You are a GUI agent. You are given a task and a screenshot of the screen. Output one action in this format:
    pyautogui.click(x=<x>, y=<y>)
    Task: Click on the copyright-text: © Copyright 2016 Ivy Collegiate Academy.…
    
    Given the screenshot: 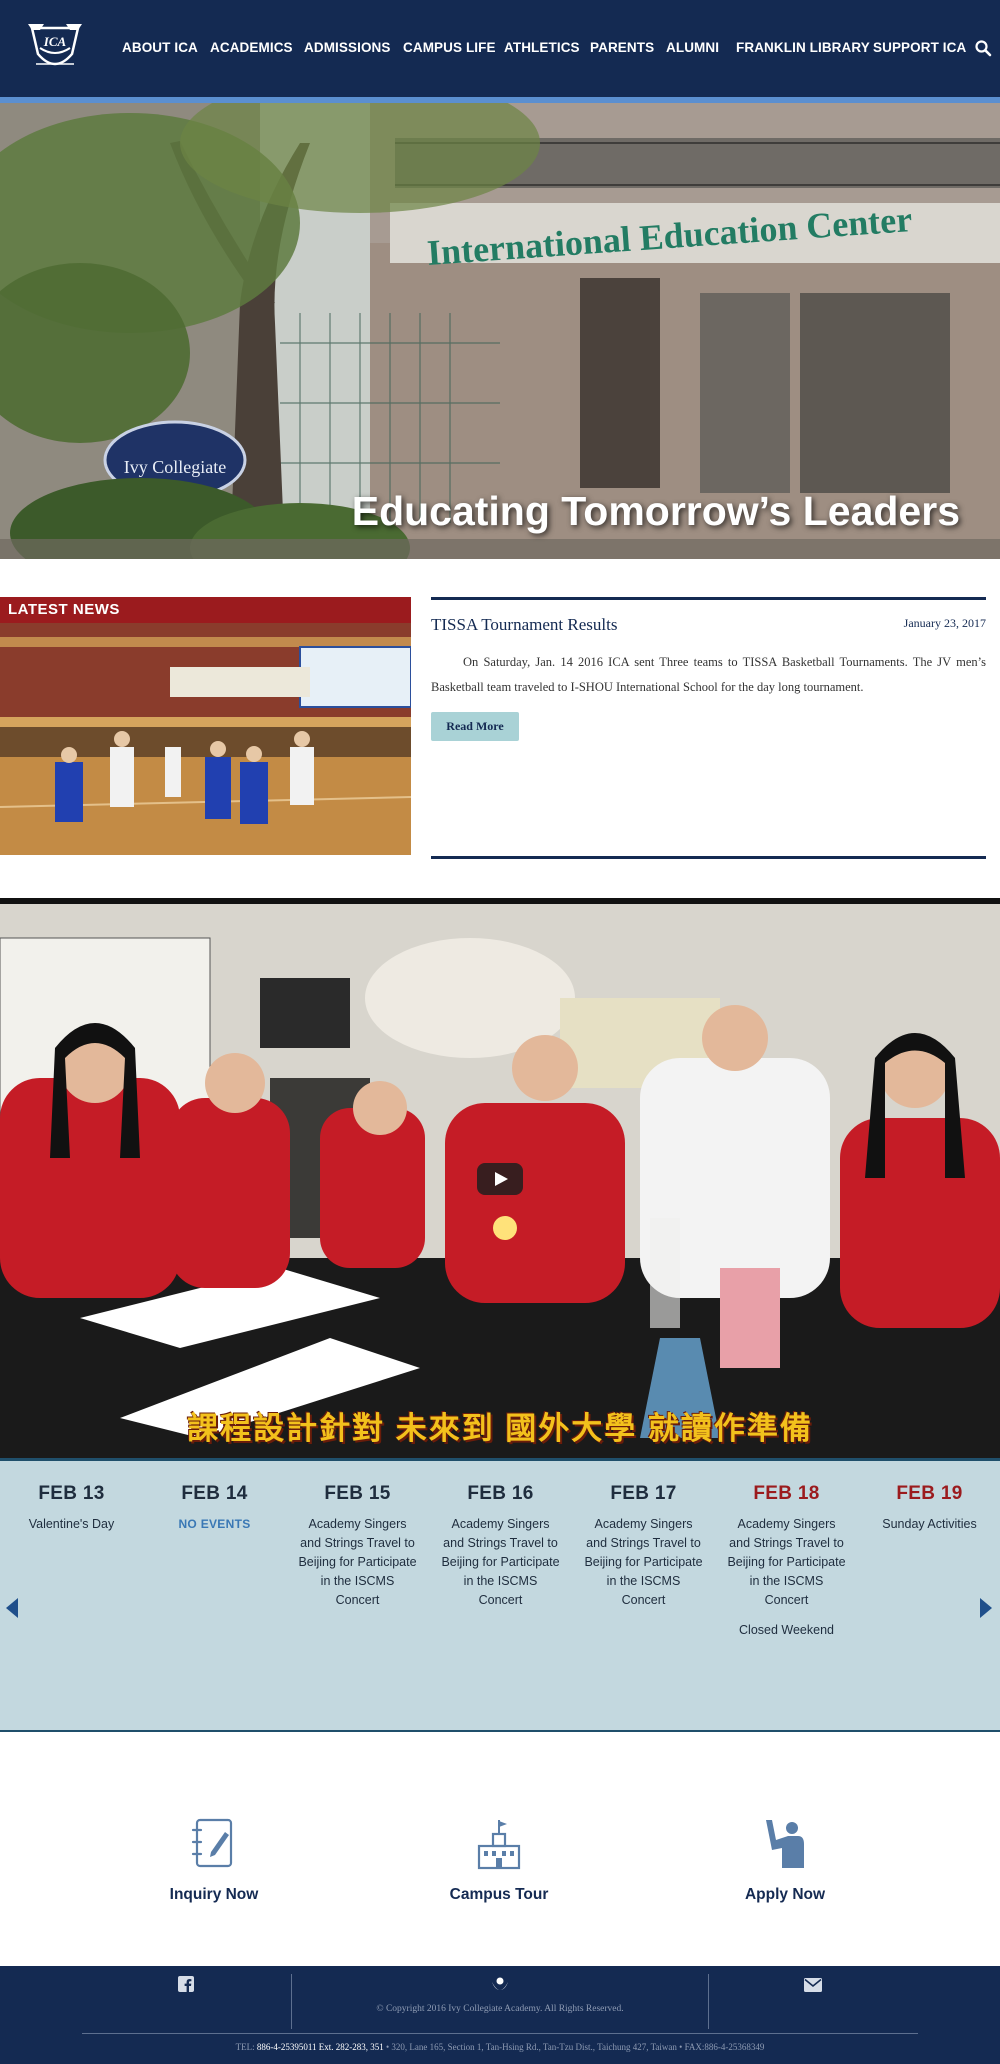 What is the action you would take?
    pyautogui.click(x=500, y=2009)
    